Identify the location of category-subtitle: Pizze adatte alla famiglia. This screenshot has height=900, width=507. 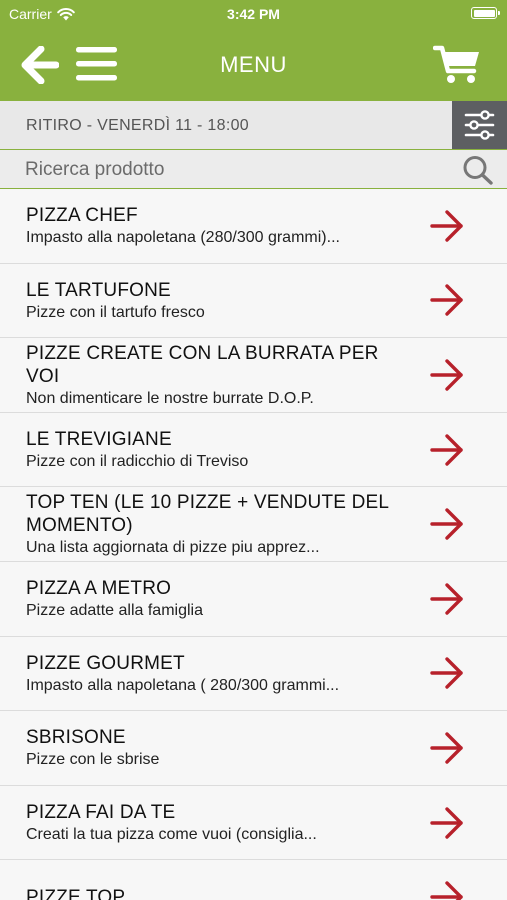
(114, 611).